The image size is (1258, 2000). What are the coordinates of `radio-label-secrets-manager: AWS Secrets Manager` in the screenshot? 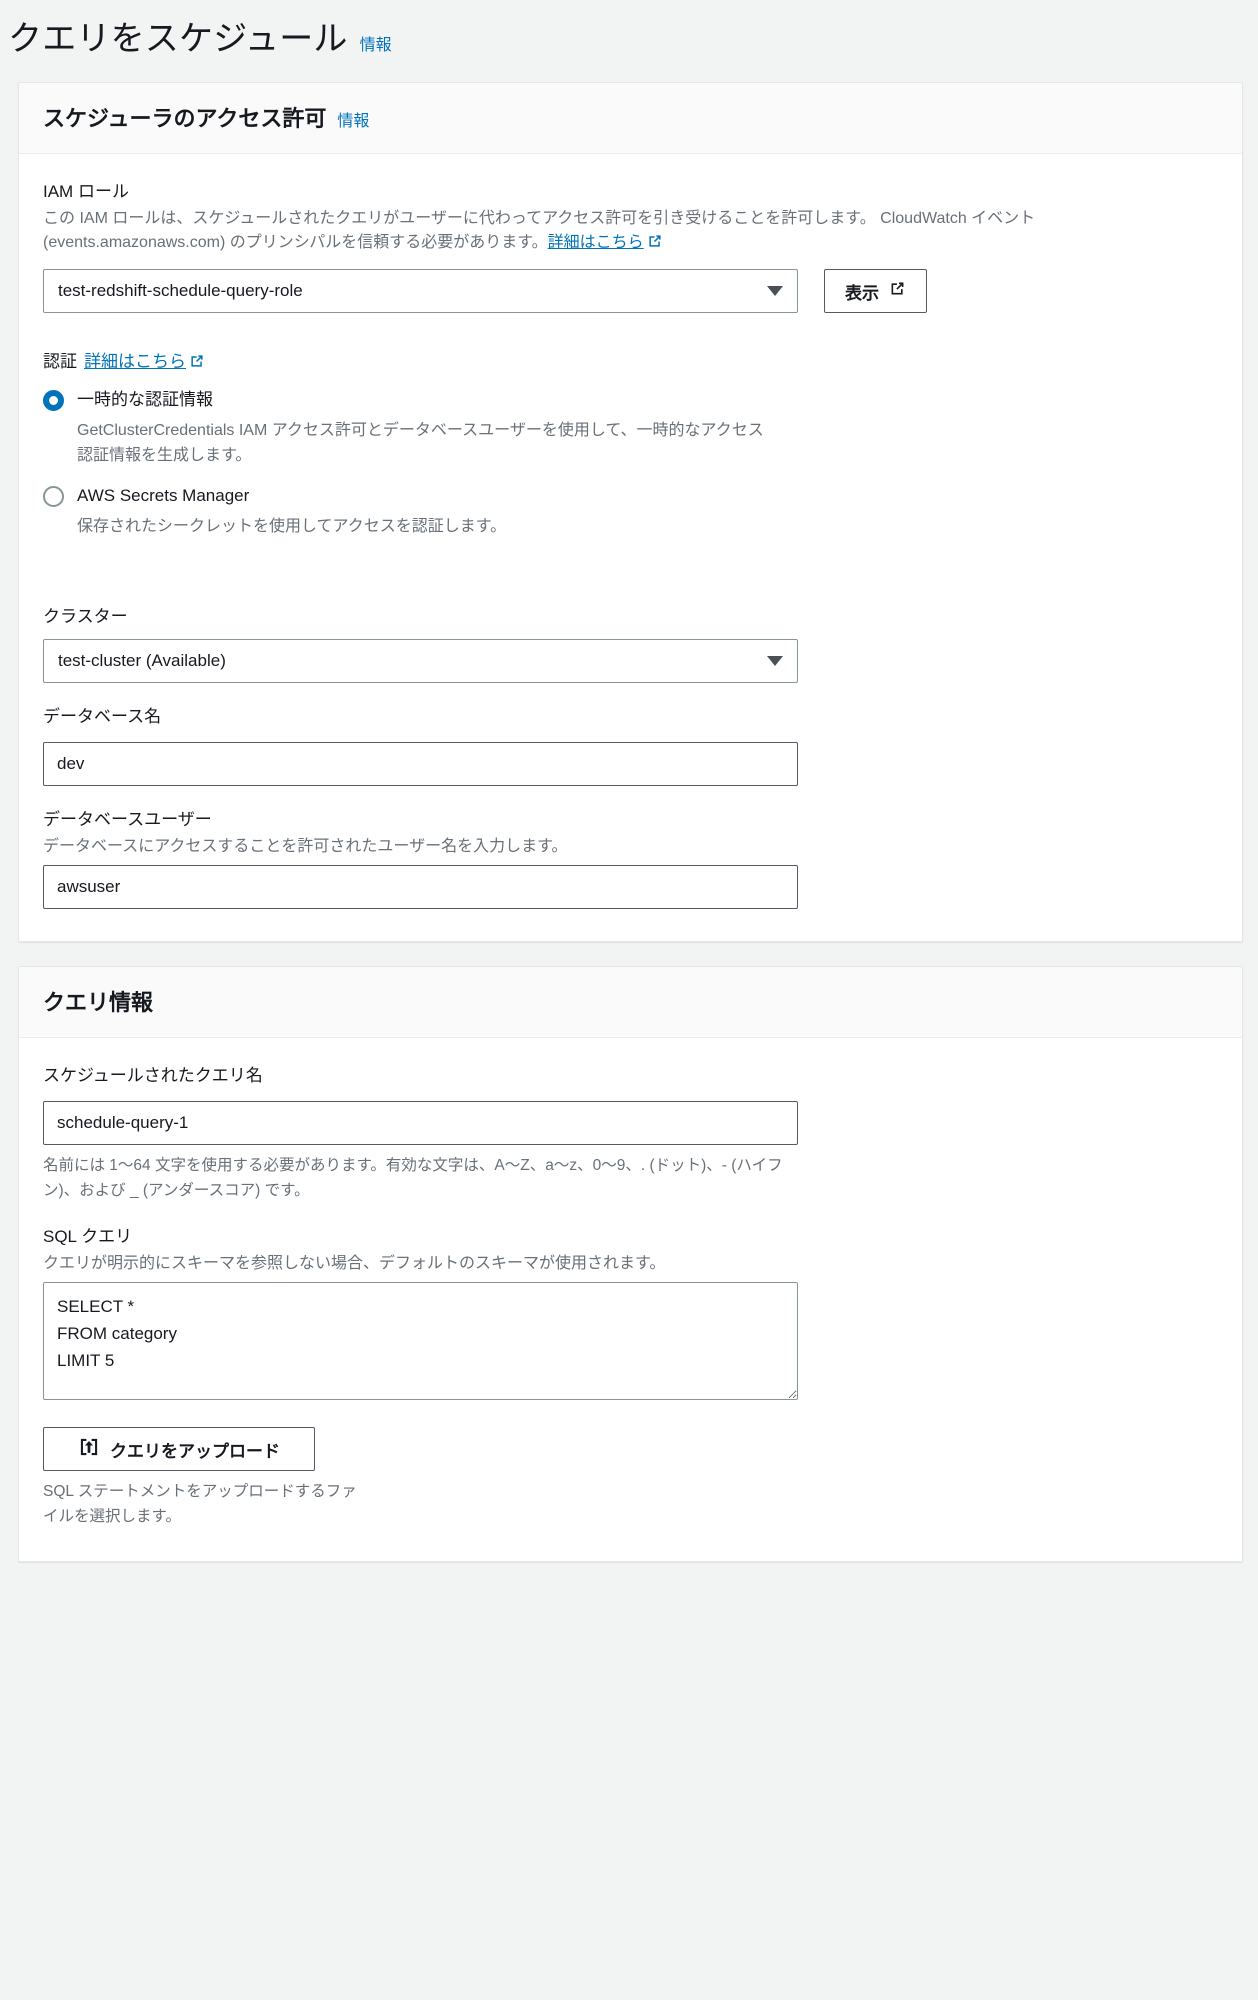 It's located at (163, 495).